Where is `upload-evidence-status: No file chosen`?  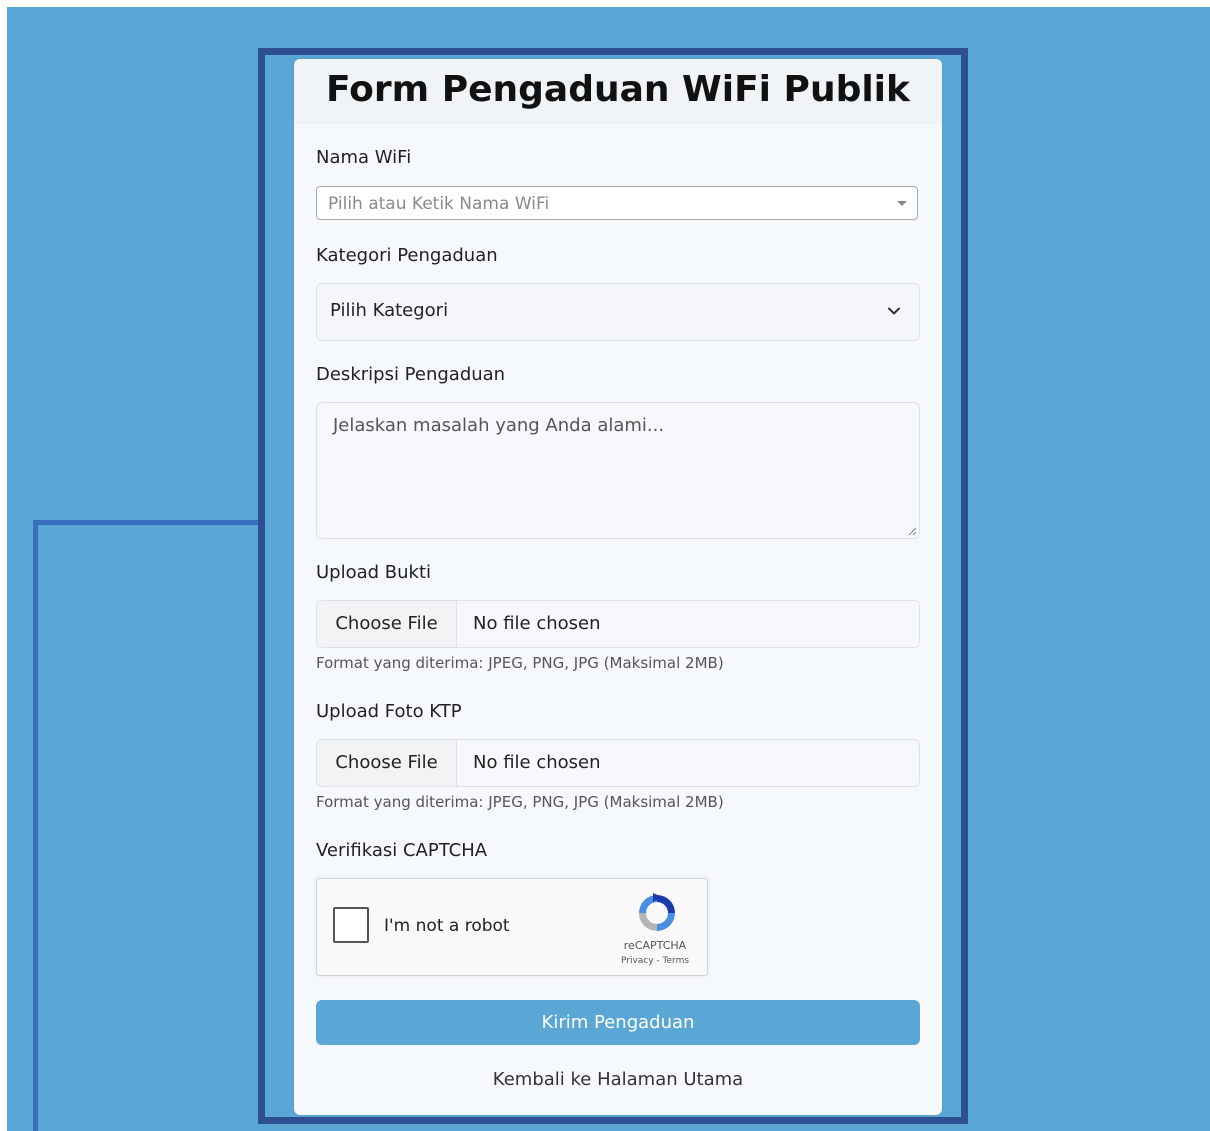 upload-evidence-status: No file chosen is located at coordinates (537, 623).